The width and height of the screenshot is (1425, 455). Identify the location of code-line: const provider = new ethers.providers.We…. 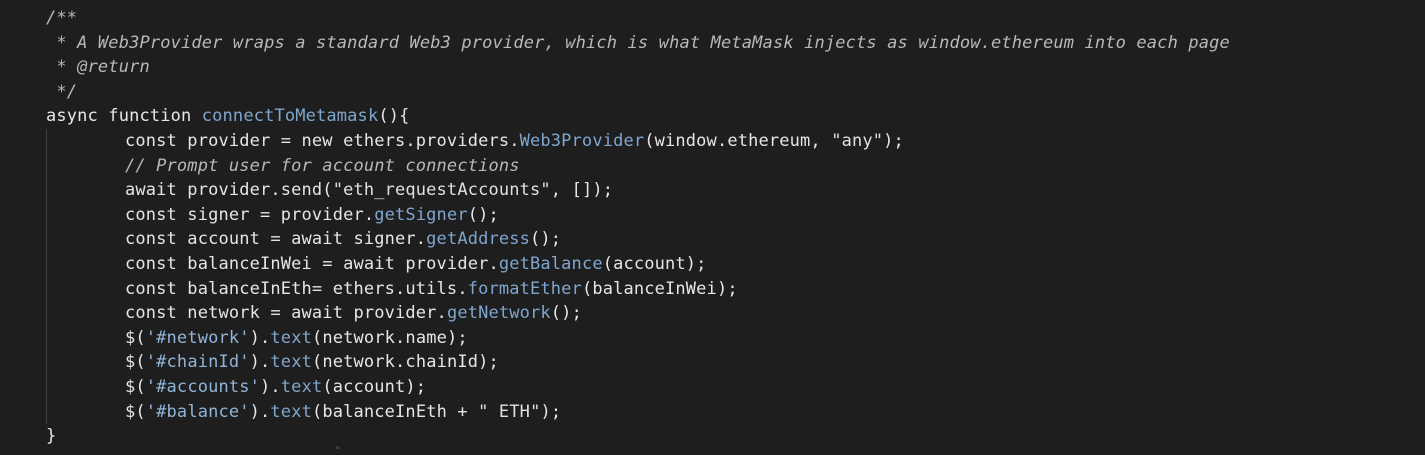
(638, 141).